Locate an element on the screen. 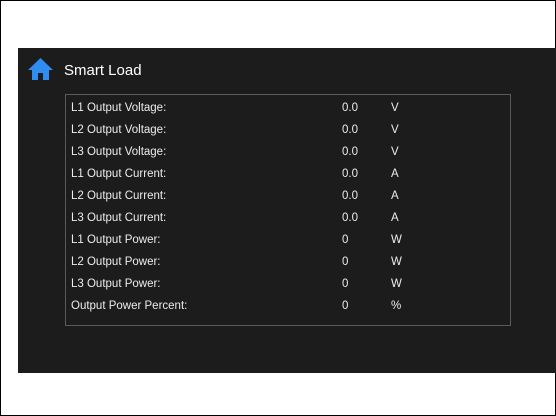 The height and width of the screenshot is (416, 556). reading-label: L3 Output Power: is located at coordinates (116, 284).